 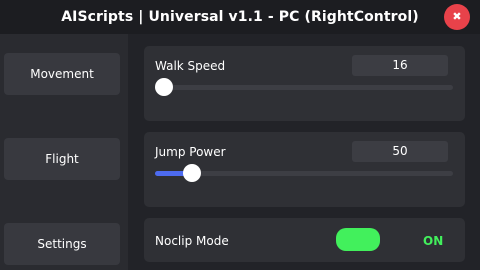 I want to click on jump-power-input: 50, so click(x=400, y=151).